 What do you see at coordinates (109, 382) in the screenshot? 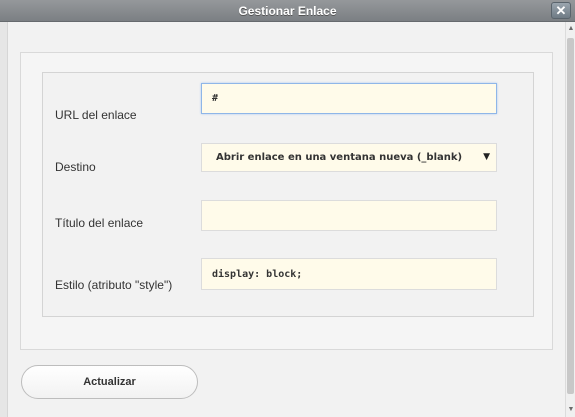
I see `update-button: Actualizar` at bounding box center [109, 382].